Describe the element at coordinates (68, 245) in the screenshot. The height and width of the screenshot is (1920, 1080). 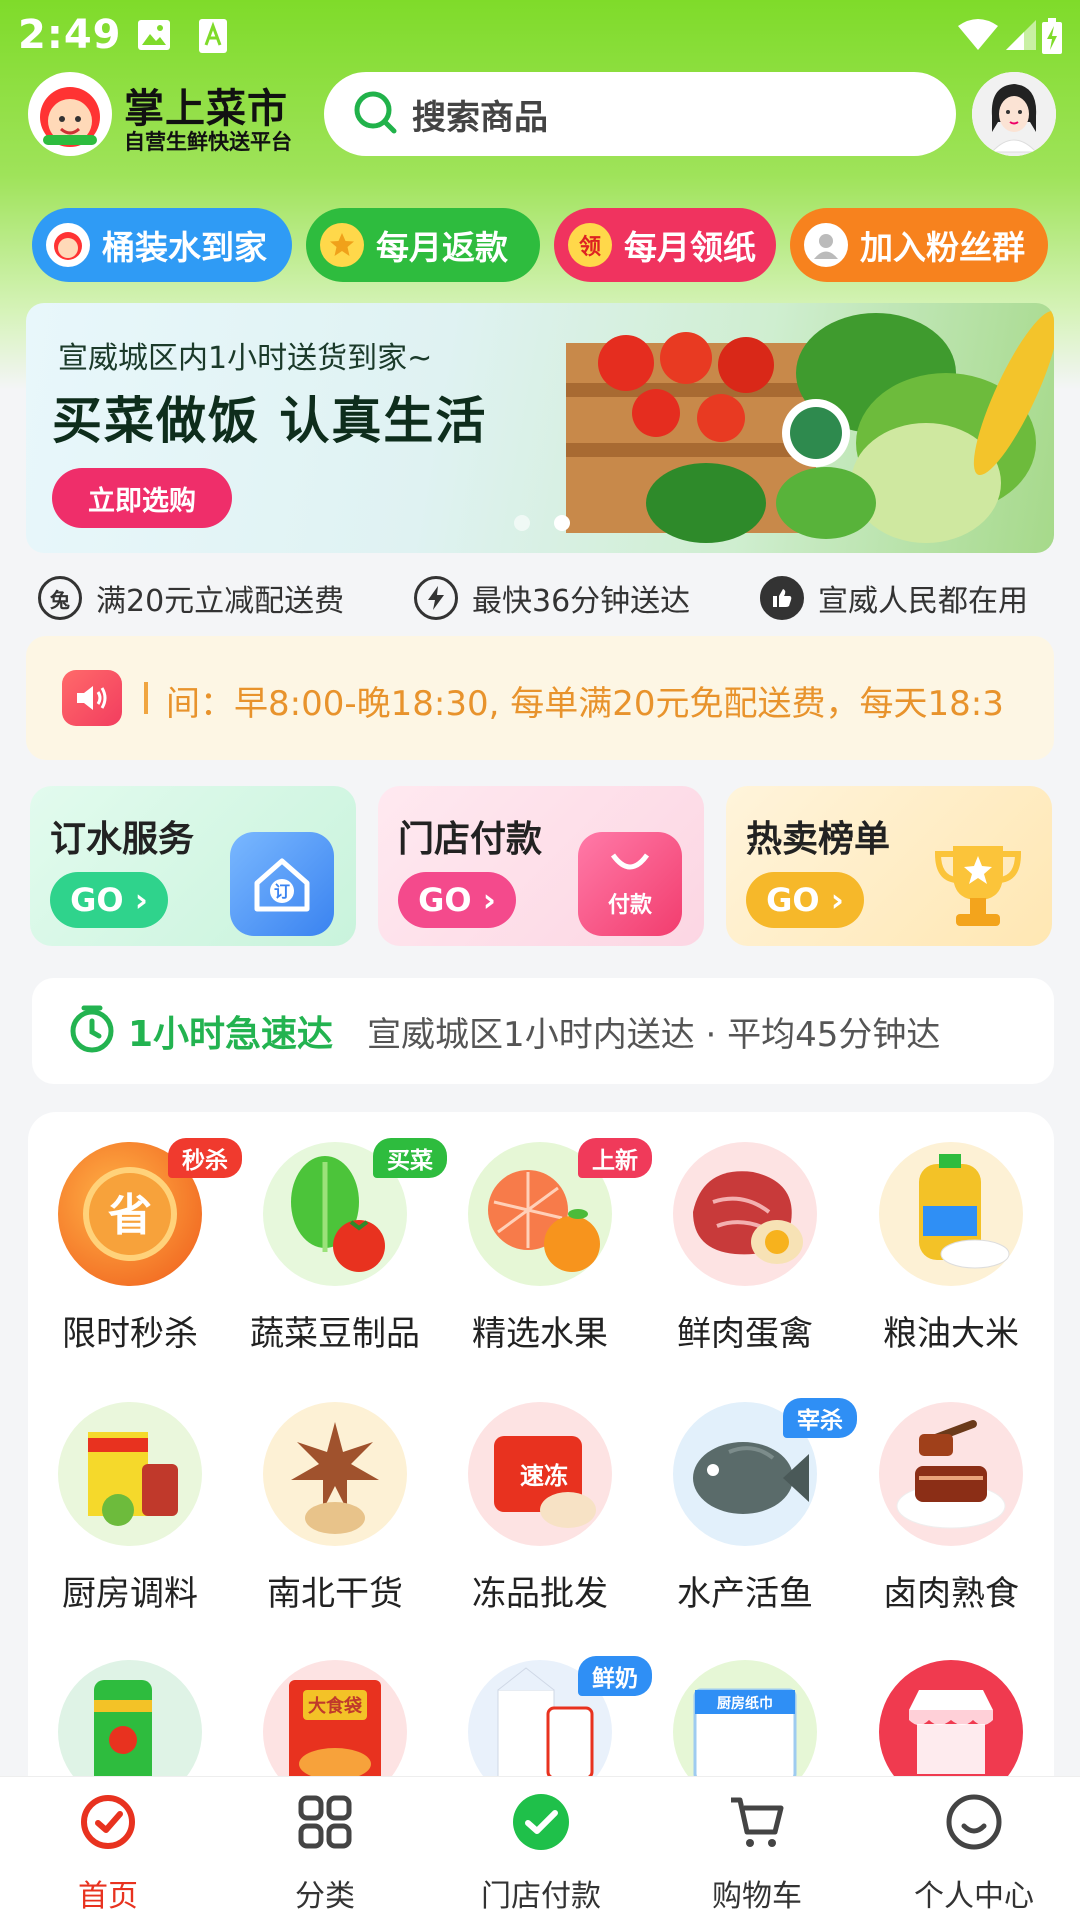
I see `water-mascot-icon` at that location.